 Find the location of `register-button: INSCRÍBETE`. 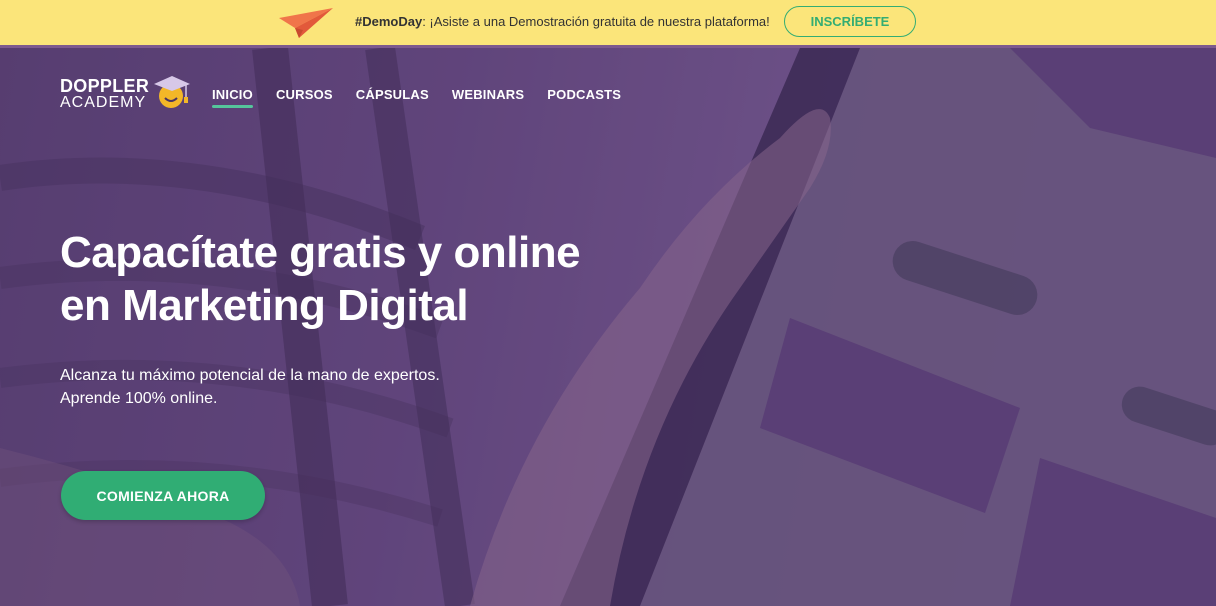

register-button: INSCRÍBETE is located at coordinates (850, 21).